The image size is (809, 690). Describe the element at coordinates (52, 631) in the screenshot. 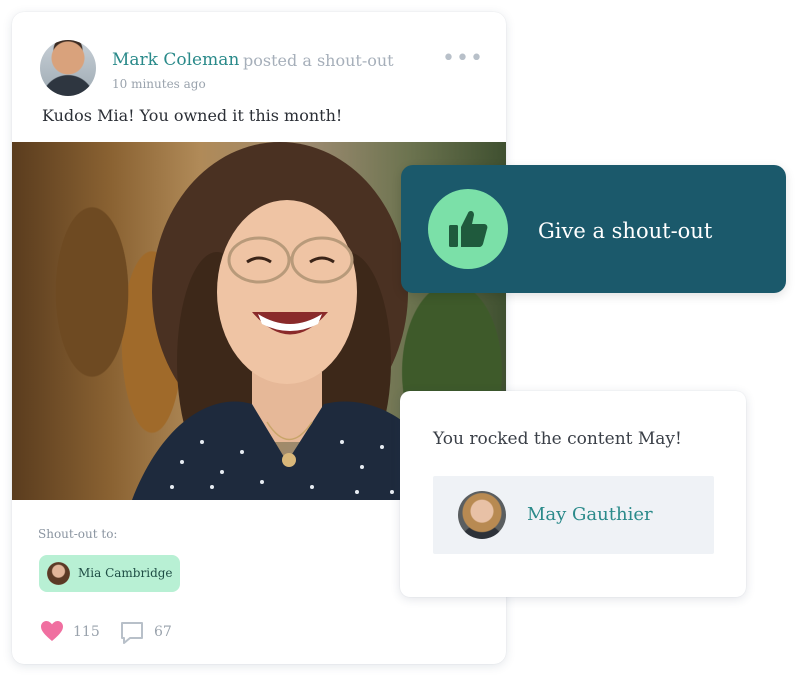

I see `heart-icon` at that location.